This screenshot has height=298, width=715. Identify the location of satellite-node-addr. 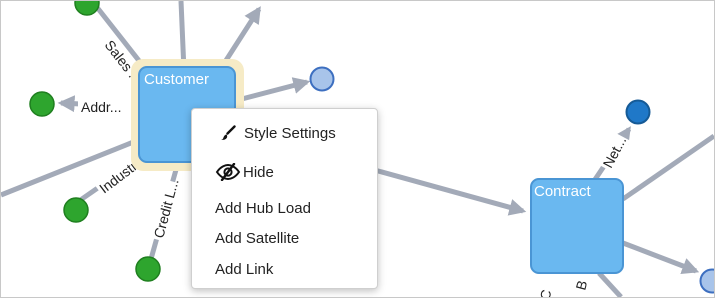
(42, 104).